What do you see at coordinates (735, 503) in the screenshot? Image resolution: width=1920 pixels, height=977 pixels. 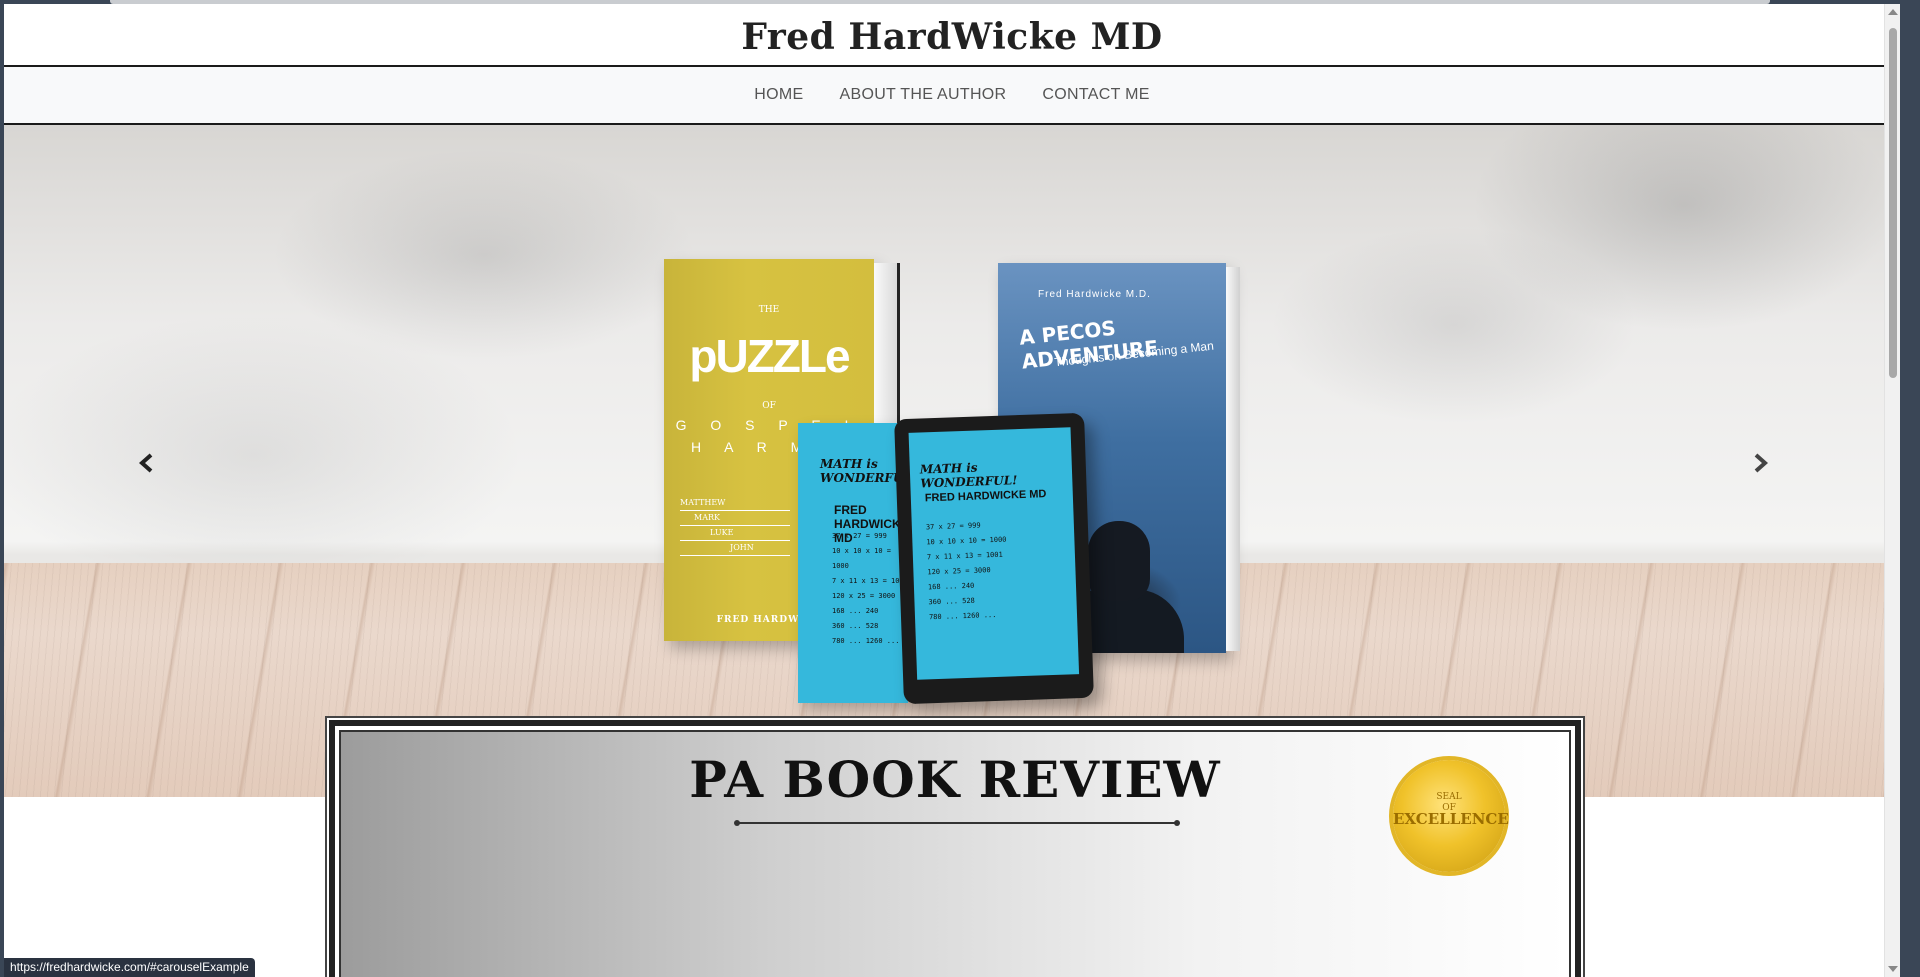 I see `gospel-item: MATTHEW` at bounding box center [735, 503].